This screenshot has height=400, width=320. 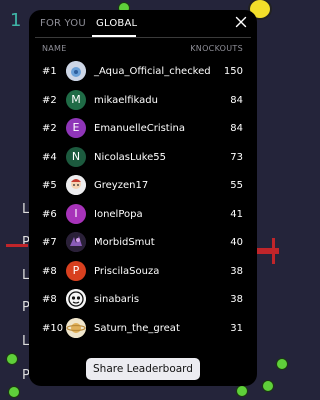 I want to click on character-avatar-icon, so click(x=76, y=185).